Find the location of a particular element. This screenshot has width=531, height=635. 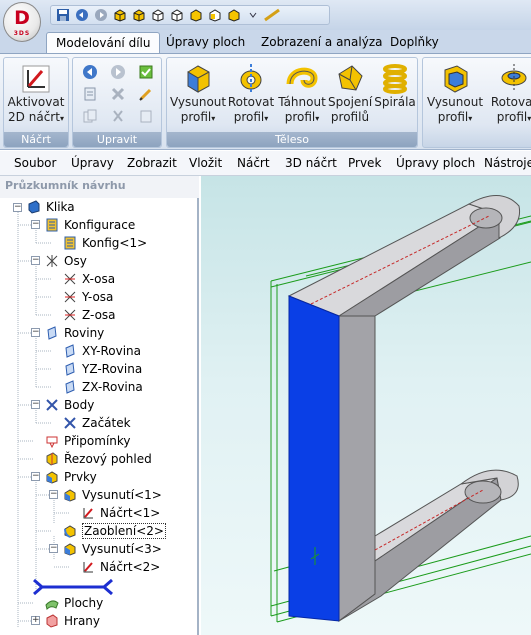

cube-view-3-icon is located at coordinates (157, 15).